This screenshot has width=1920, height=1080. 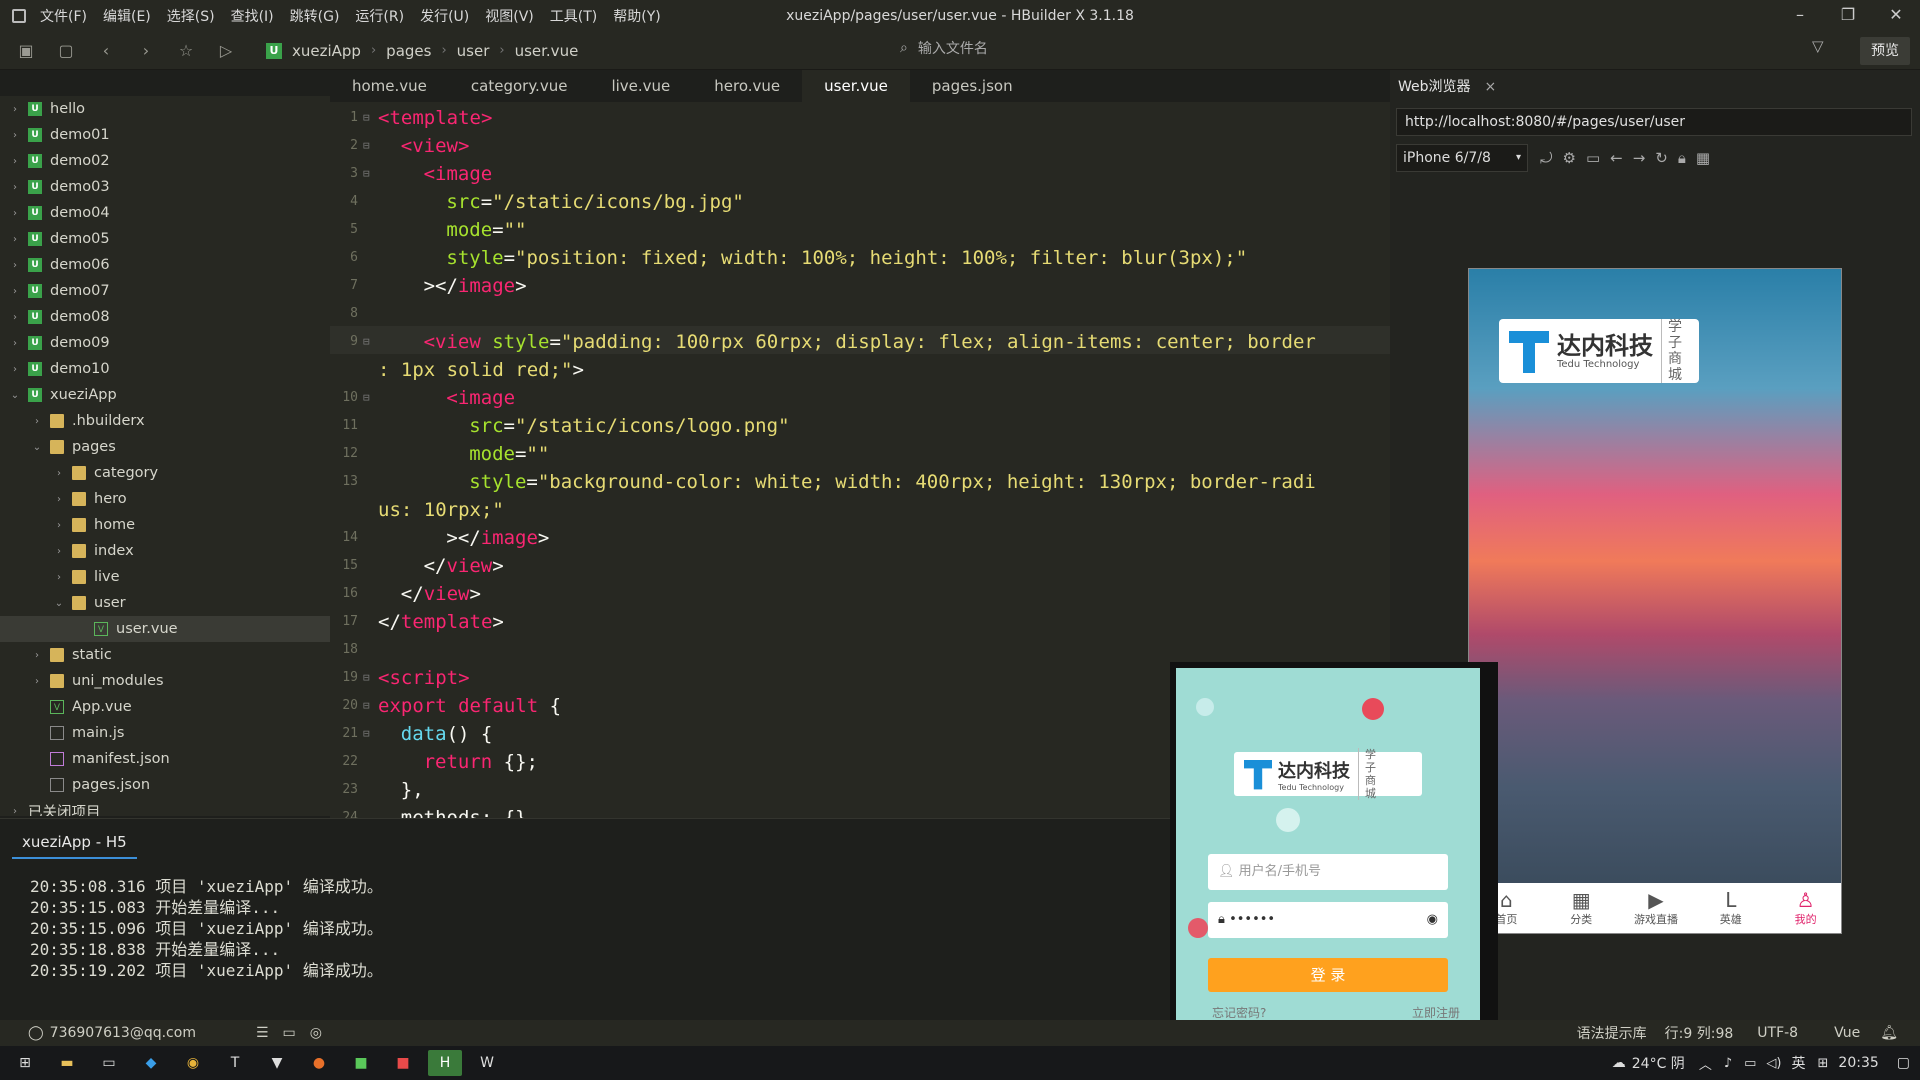 I want to click on bookmark-app-icon: ▼, so click(x=277, y=1063).